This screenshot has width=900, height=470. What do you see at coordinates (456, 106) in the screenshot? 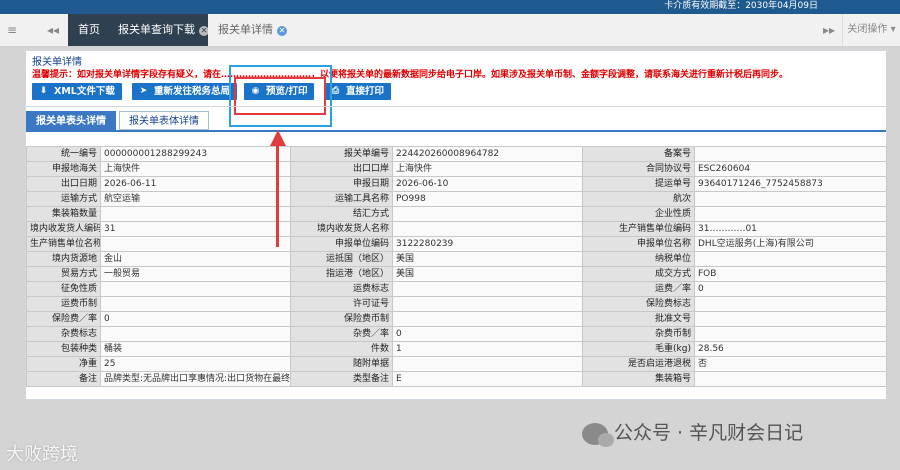
I see `divider` at bounding box center [456, 106].